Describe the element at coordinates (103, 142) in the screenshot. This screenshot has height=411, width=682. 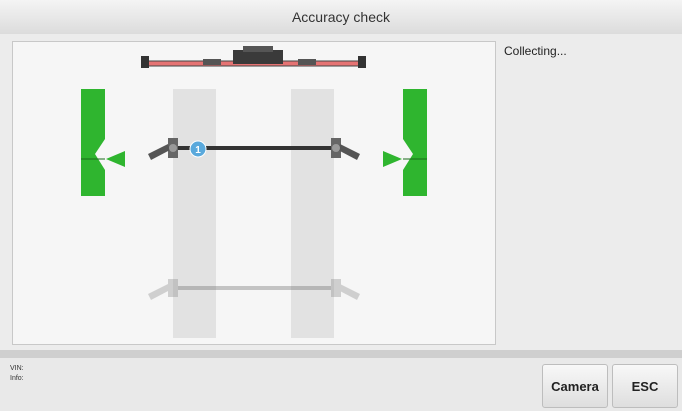
I see `left-target-icon` at that location.